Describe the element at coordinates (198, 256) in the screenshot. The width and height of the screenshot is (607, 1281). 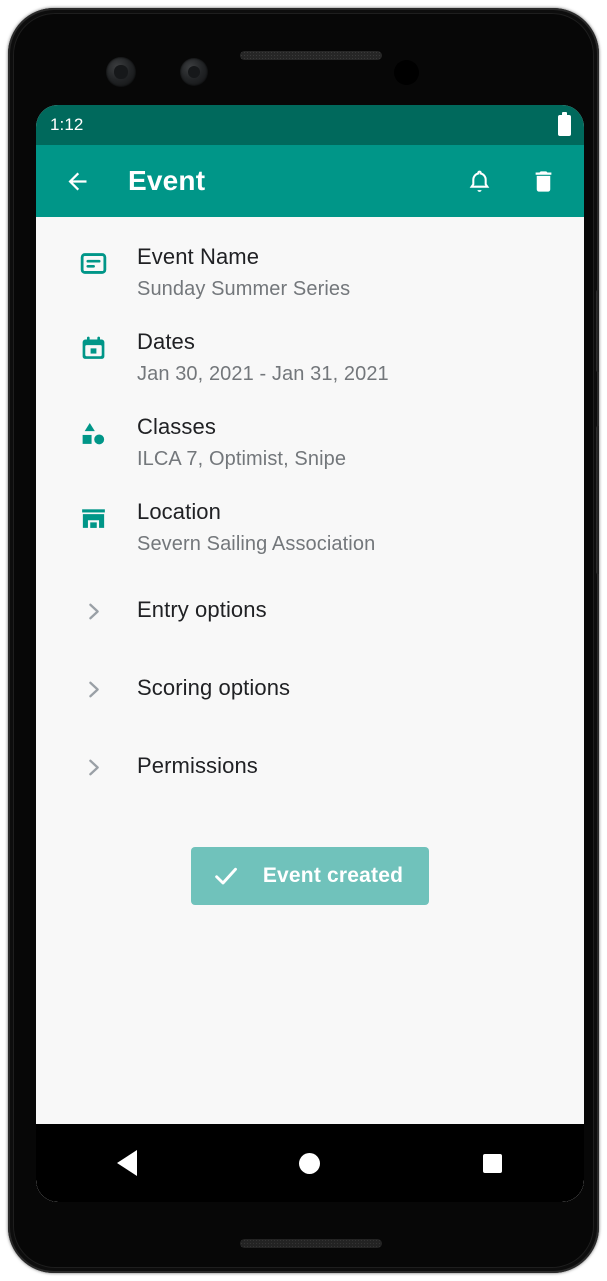
I see `list-item-label: Event Name` at that location.